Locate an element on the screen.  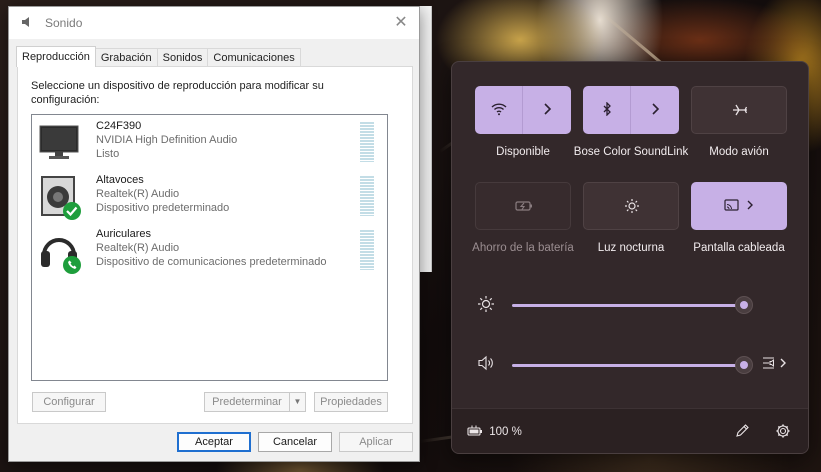
speaker-default-icon is located at coordinates (59, 197).